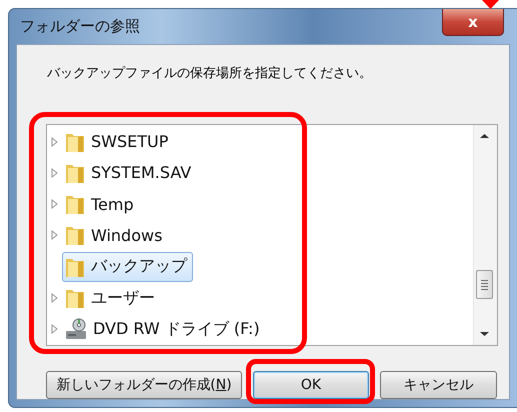  I want to click on disc-drive-icon, so click(76, 329).